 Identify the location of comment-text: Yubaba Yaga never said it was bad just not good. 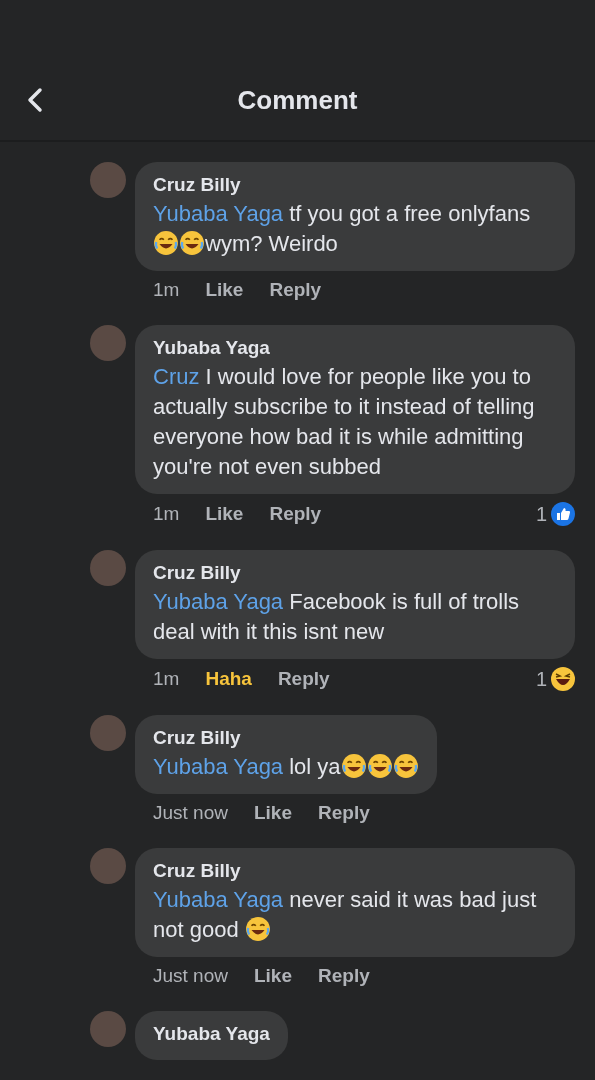
(345, 915).